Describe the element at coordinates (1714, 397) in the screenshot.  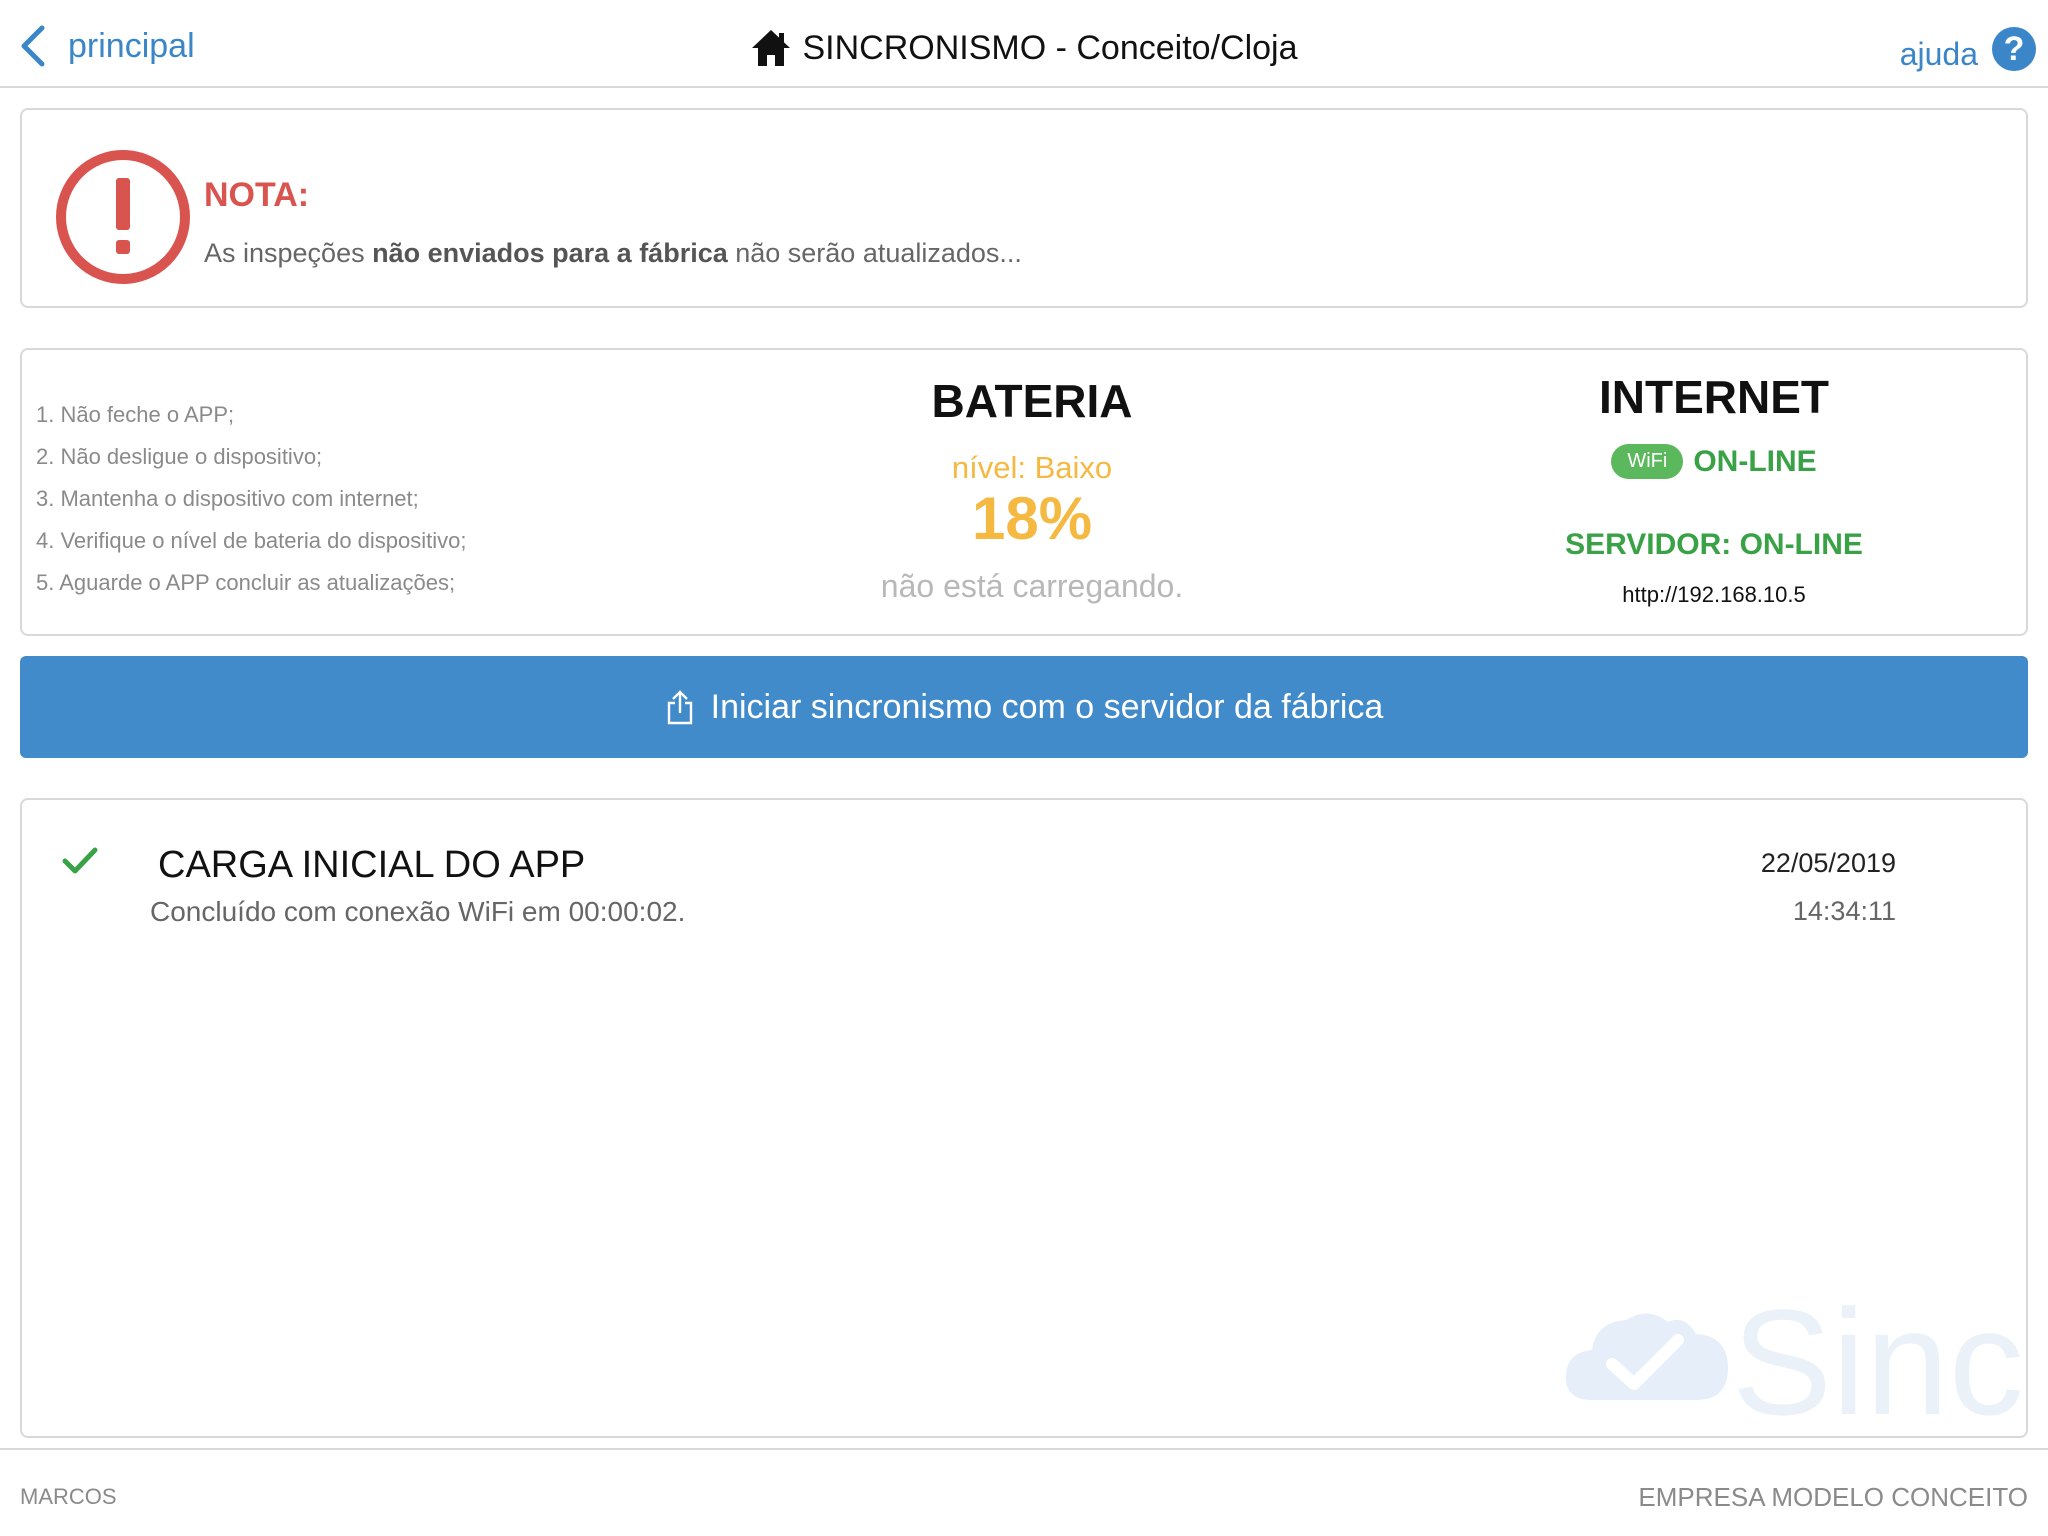
I see `internet-title: INTERNET` at that location.